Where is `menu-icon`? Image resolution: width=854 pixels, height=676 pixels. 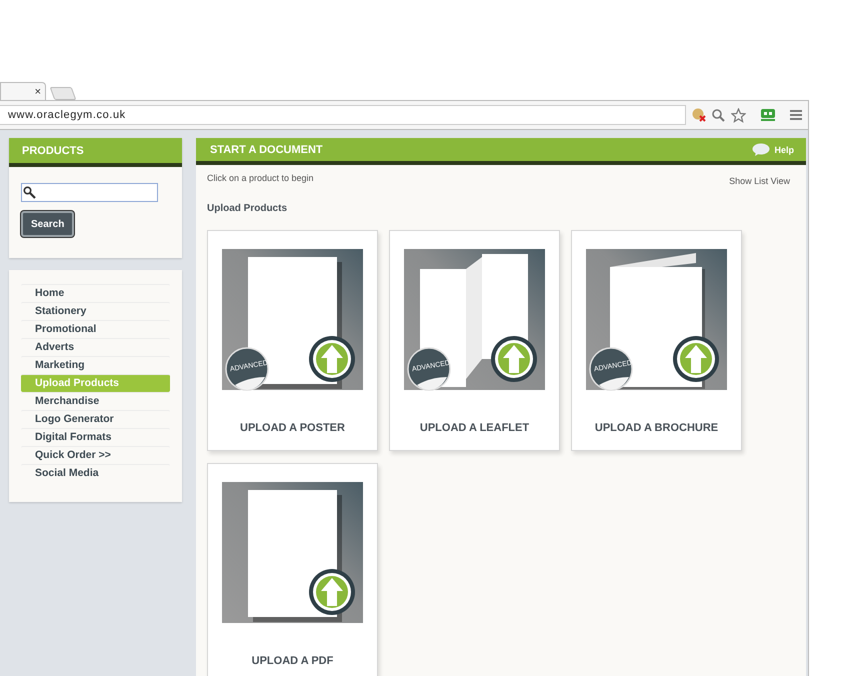 menu-icon is located at coordinates (796, 115).